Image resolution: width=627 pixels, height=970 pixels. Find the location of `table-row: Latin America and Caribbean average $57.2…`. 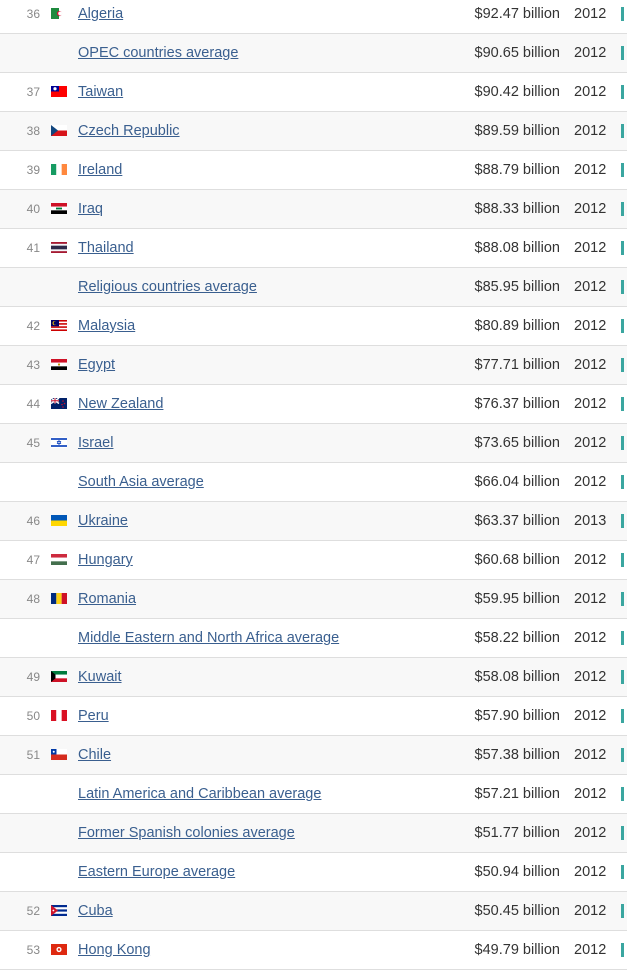

table-row: Latin America and Caribbean average $57.2… is located at coordinates (313, 794).